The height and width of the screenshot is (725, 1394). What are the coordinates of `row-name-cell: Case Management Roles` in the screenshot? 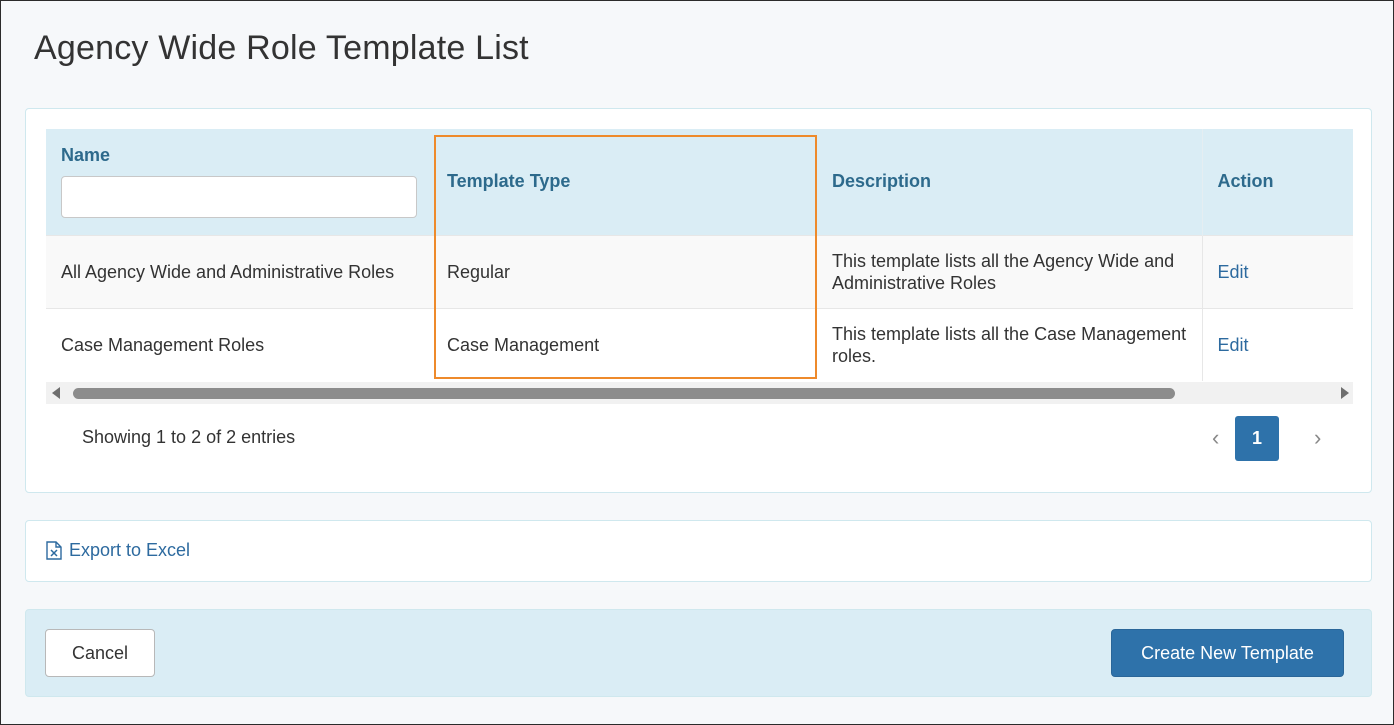 It's located at (163, 344).